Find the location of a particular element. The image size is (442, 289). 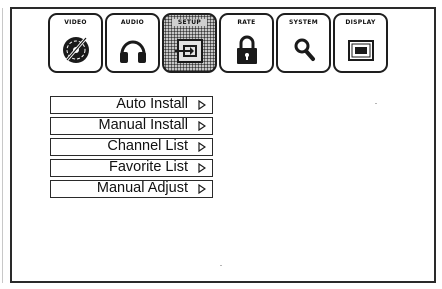

menu-item-favorite-list: Favorite List is located at coordinates (131, 168).